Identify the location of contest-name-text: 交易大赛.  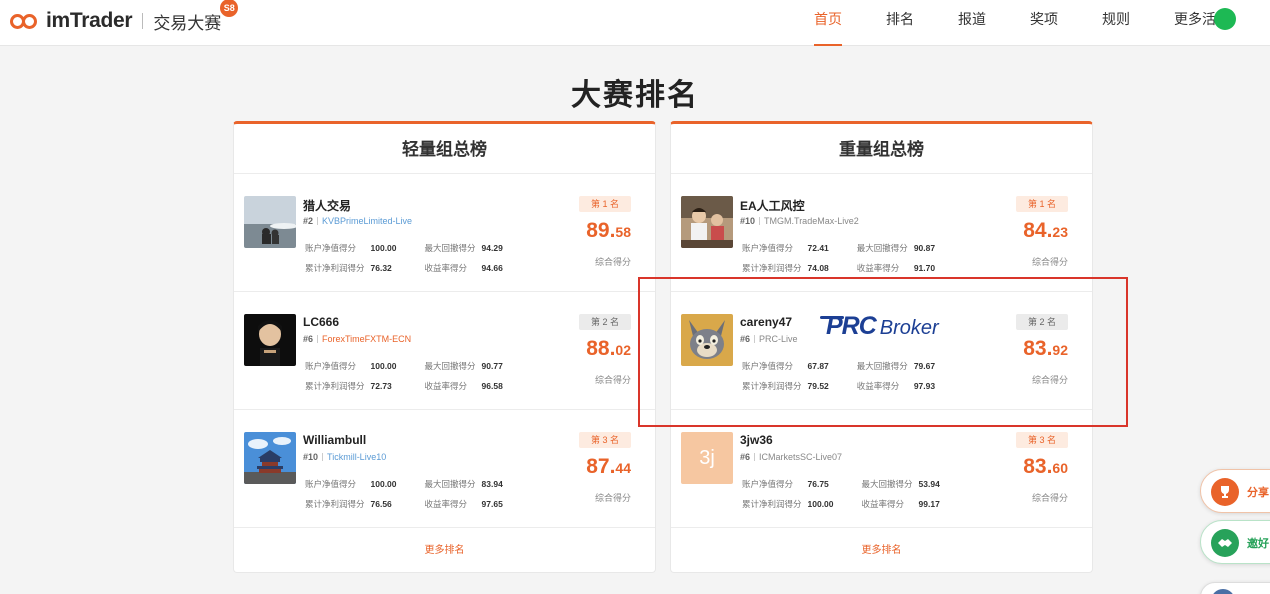
(187, 23).